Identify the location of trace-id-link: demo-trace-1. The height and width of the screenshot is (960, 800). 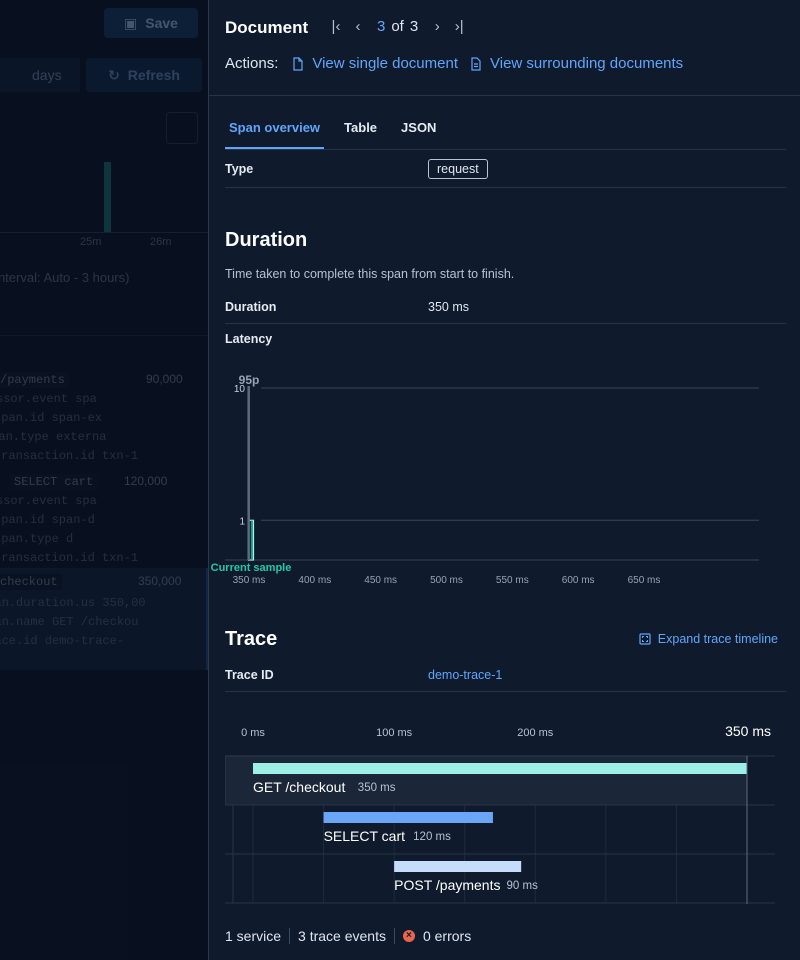
(465, 675).